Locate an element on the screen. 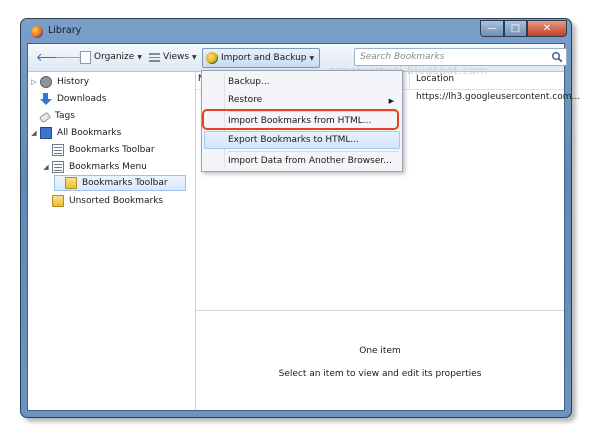  tree-item-label: Unsorted Bookmarks is located at coordinates (116, 201).